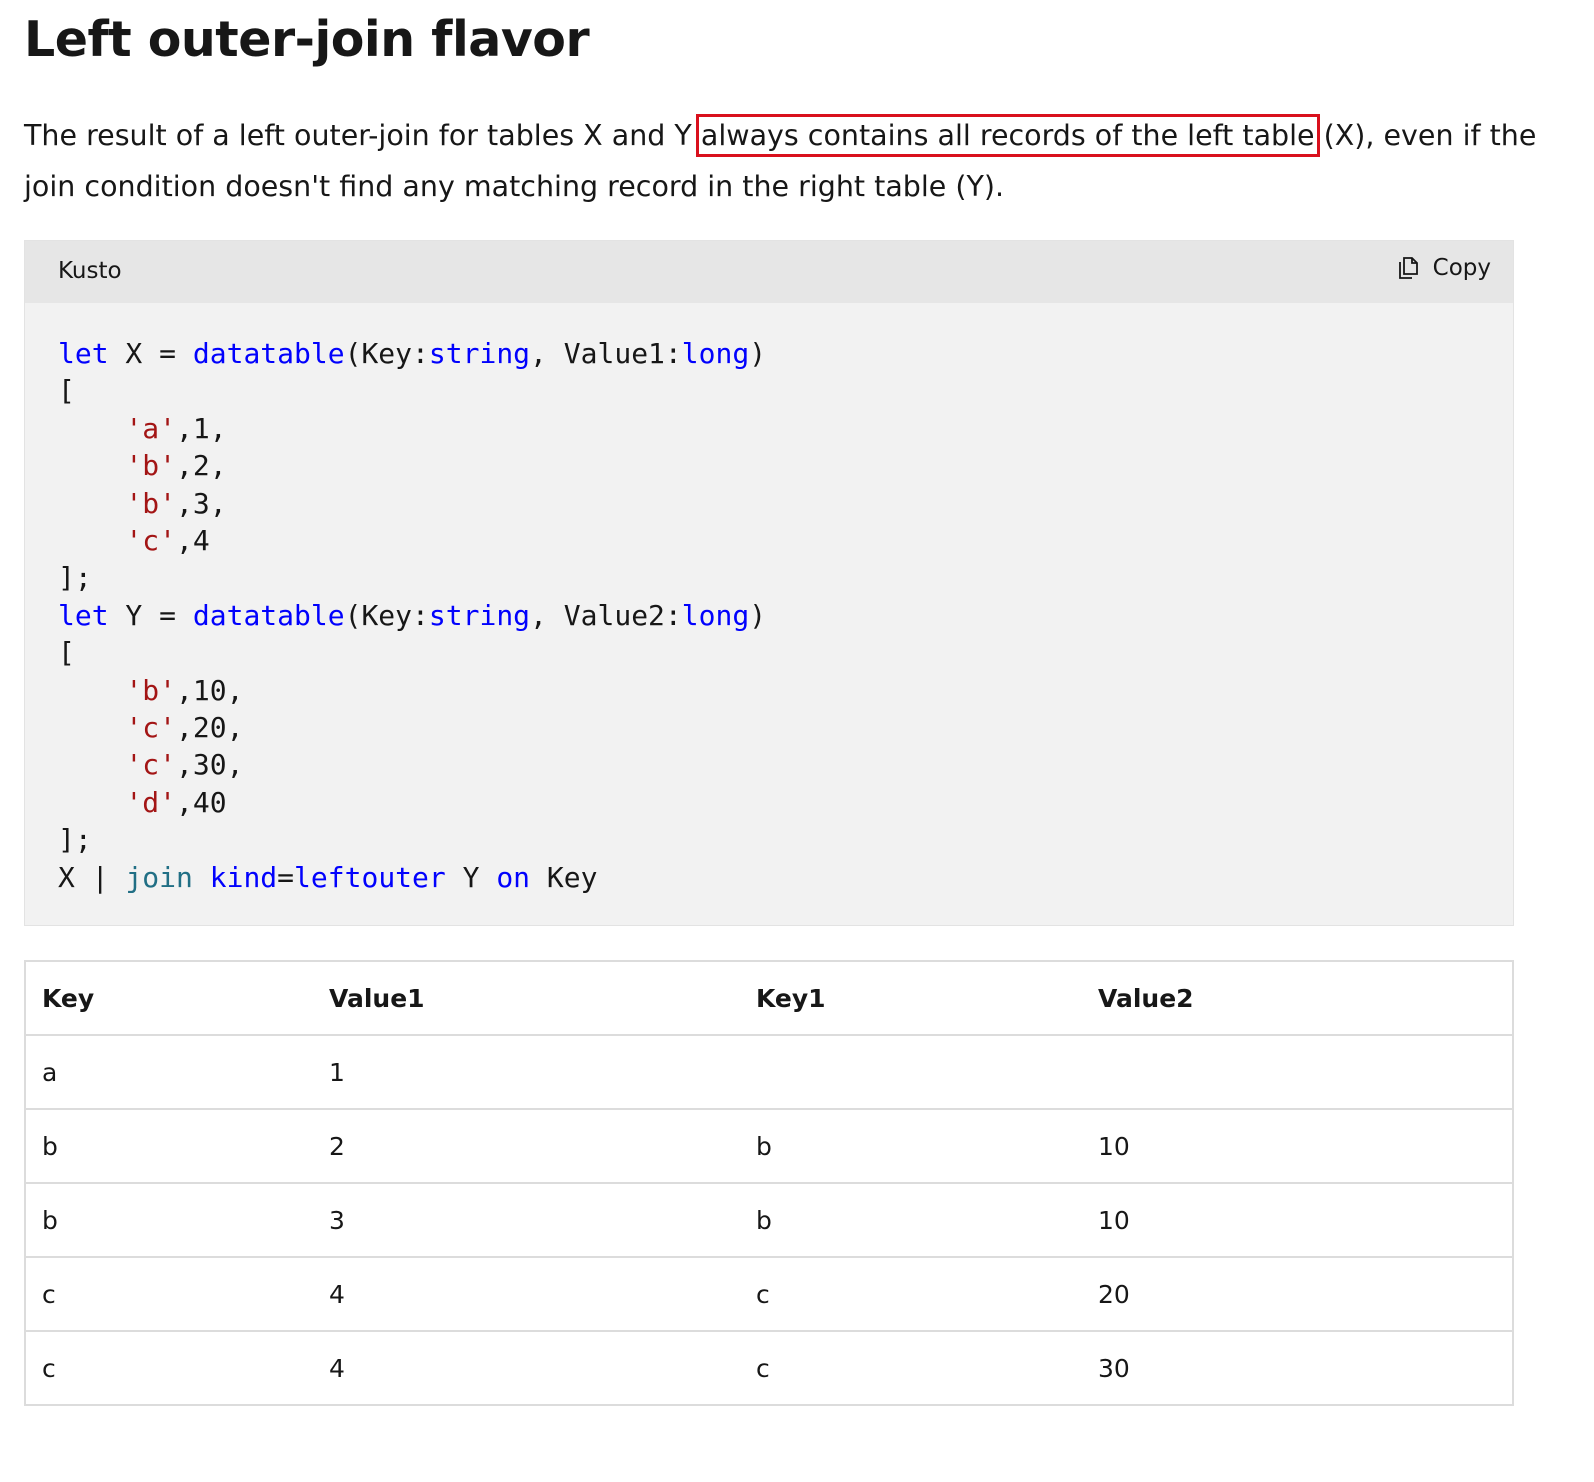 The width and height of the screenshot is (1594, 1482). I want to click on table-row: b 2 b 10, so click(769, 1146).